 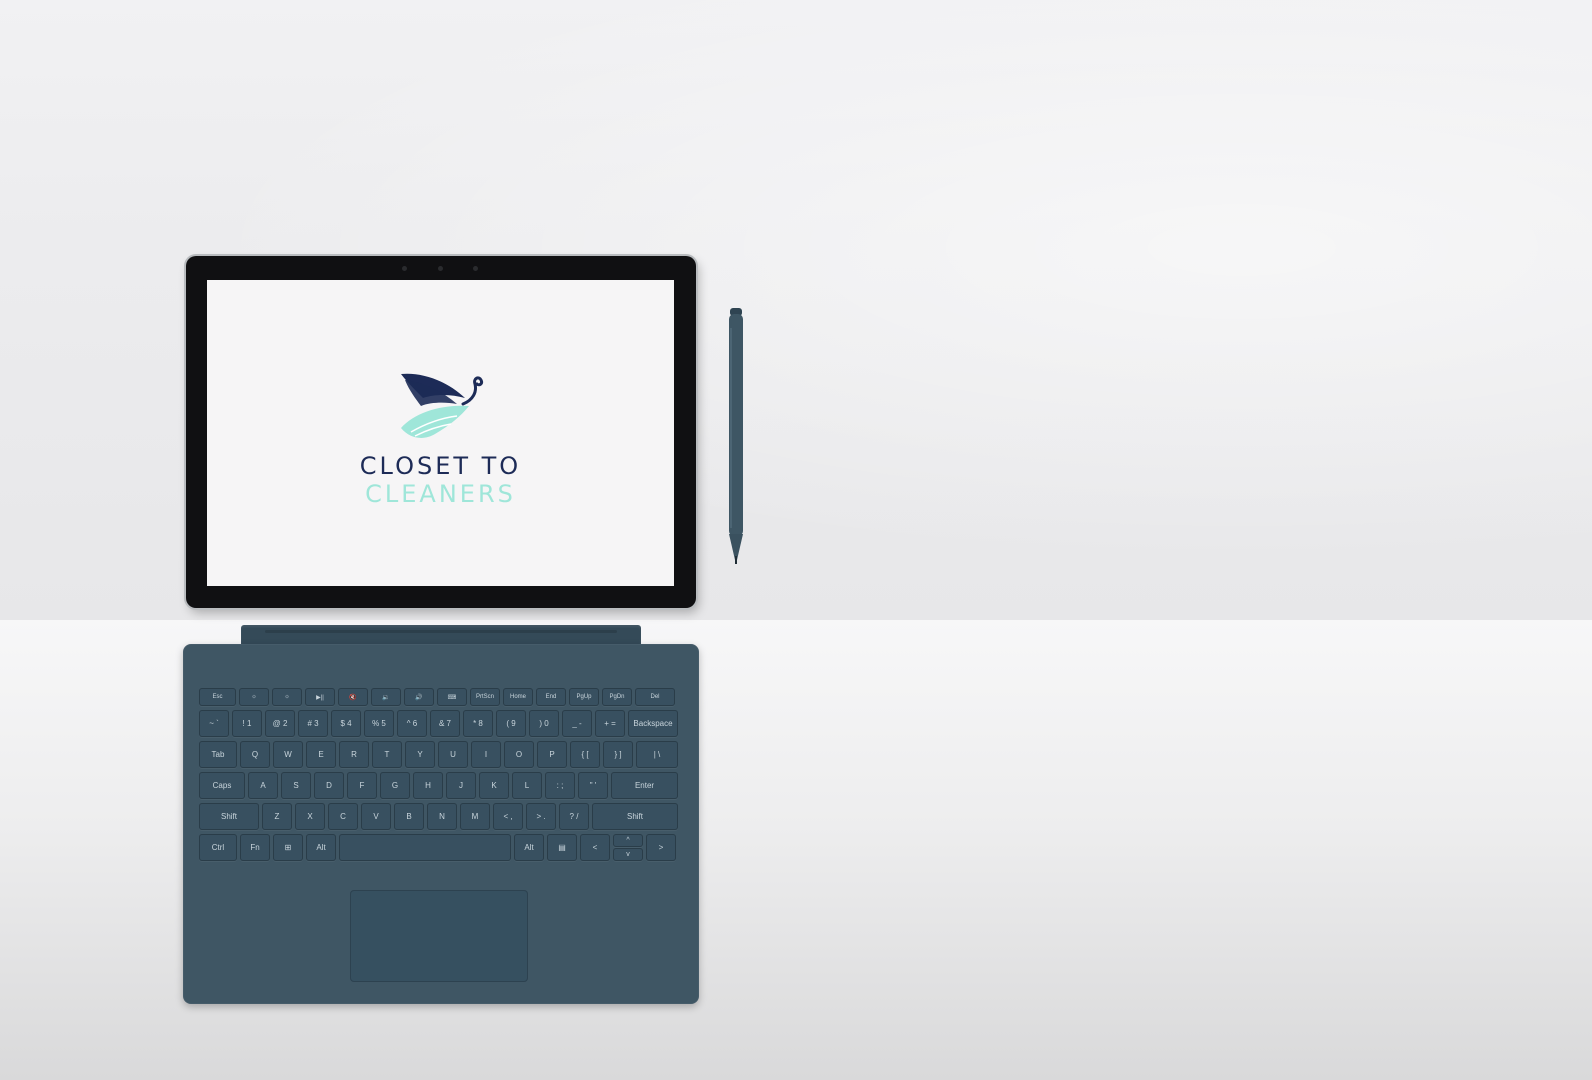 What do you see at coordinates (736, 436) in the screenshot?
I see `stylus-pen` at bounding box center [736, 436].